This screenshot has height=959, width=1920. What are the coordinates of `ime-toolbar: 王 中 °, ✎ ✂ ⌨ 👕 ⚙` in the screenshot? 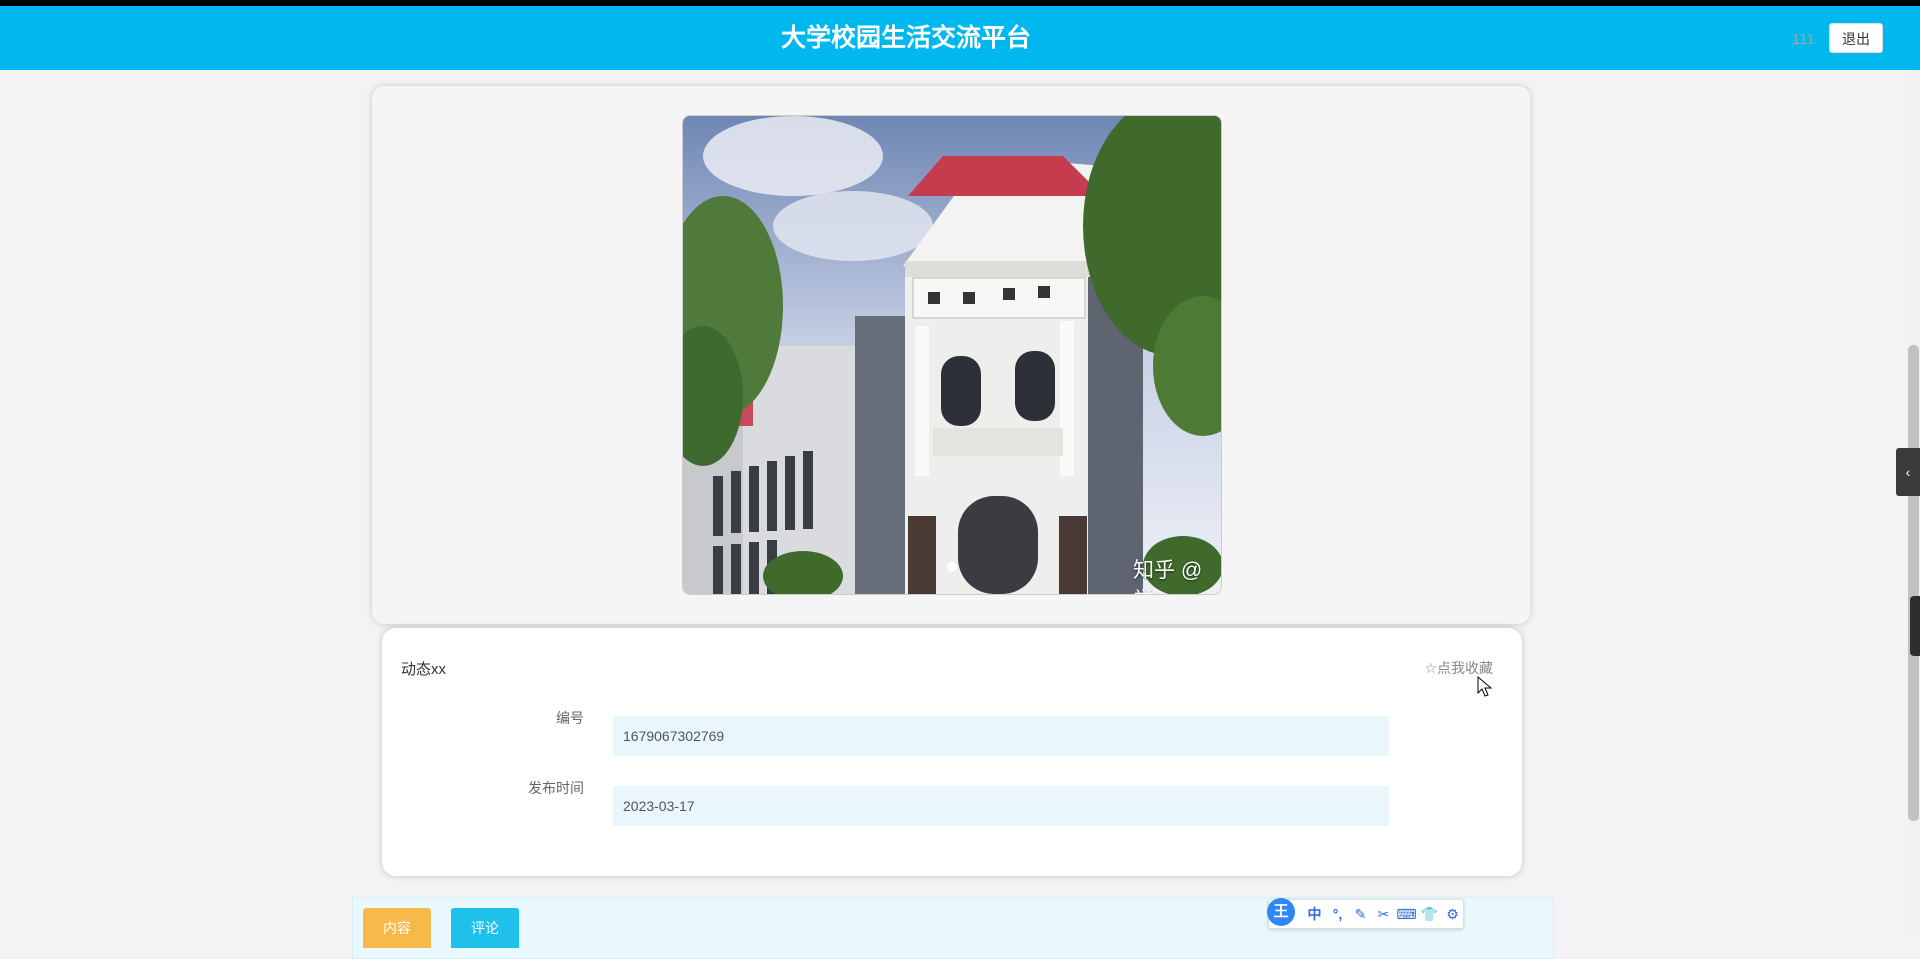 It's located at (1365, 913).